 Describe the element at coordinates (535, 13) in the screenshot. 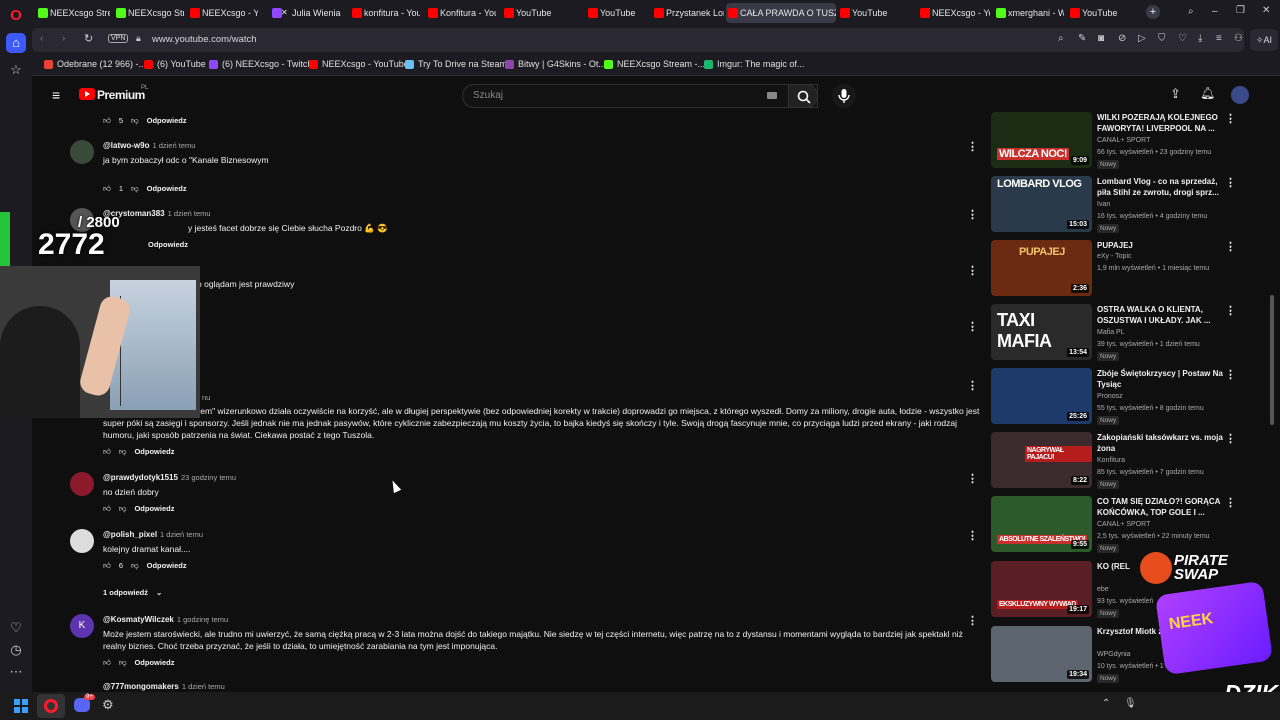

I see `tab: YouTube` at that location.